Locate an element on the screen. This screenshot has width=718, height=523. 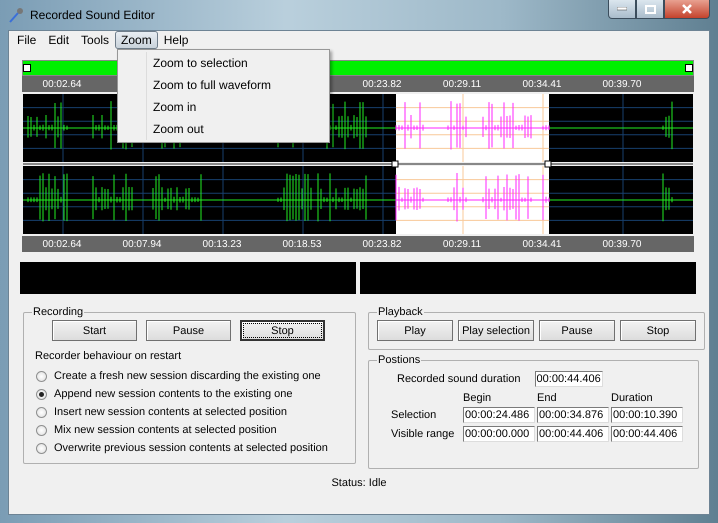
record-button: Pause is located at coordinates (188, 330).